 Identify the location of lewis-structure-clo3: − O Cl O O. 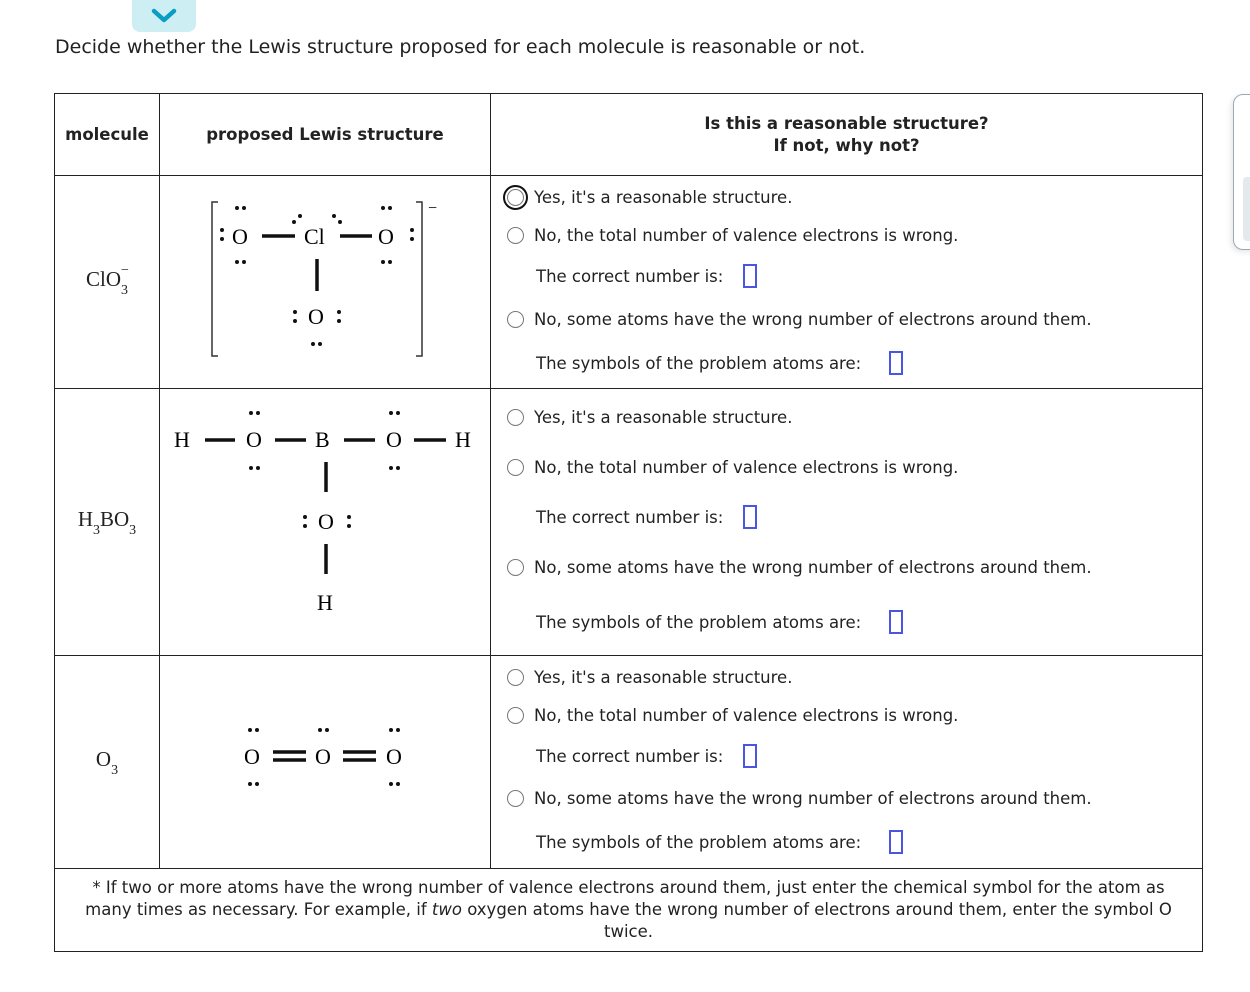
(325, 282).